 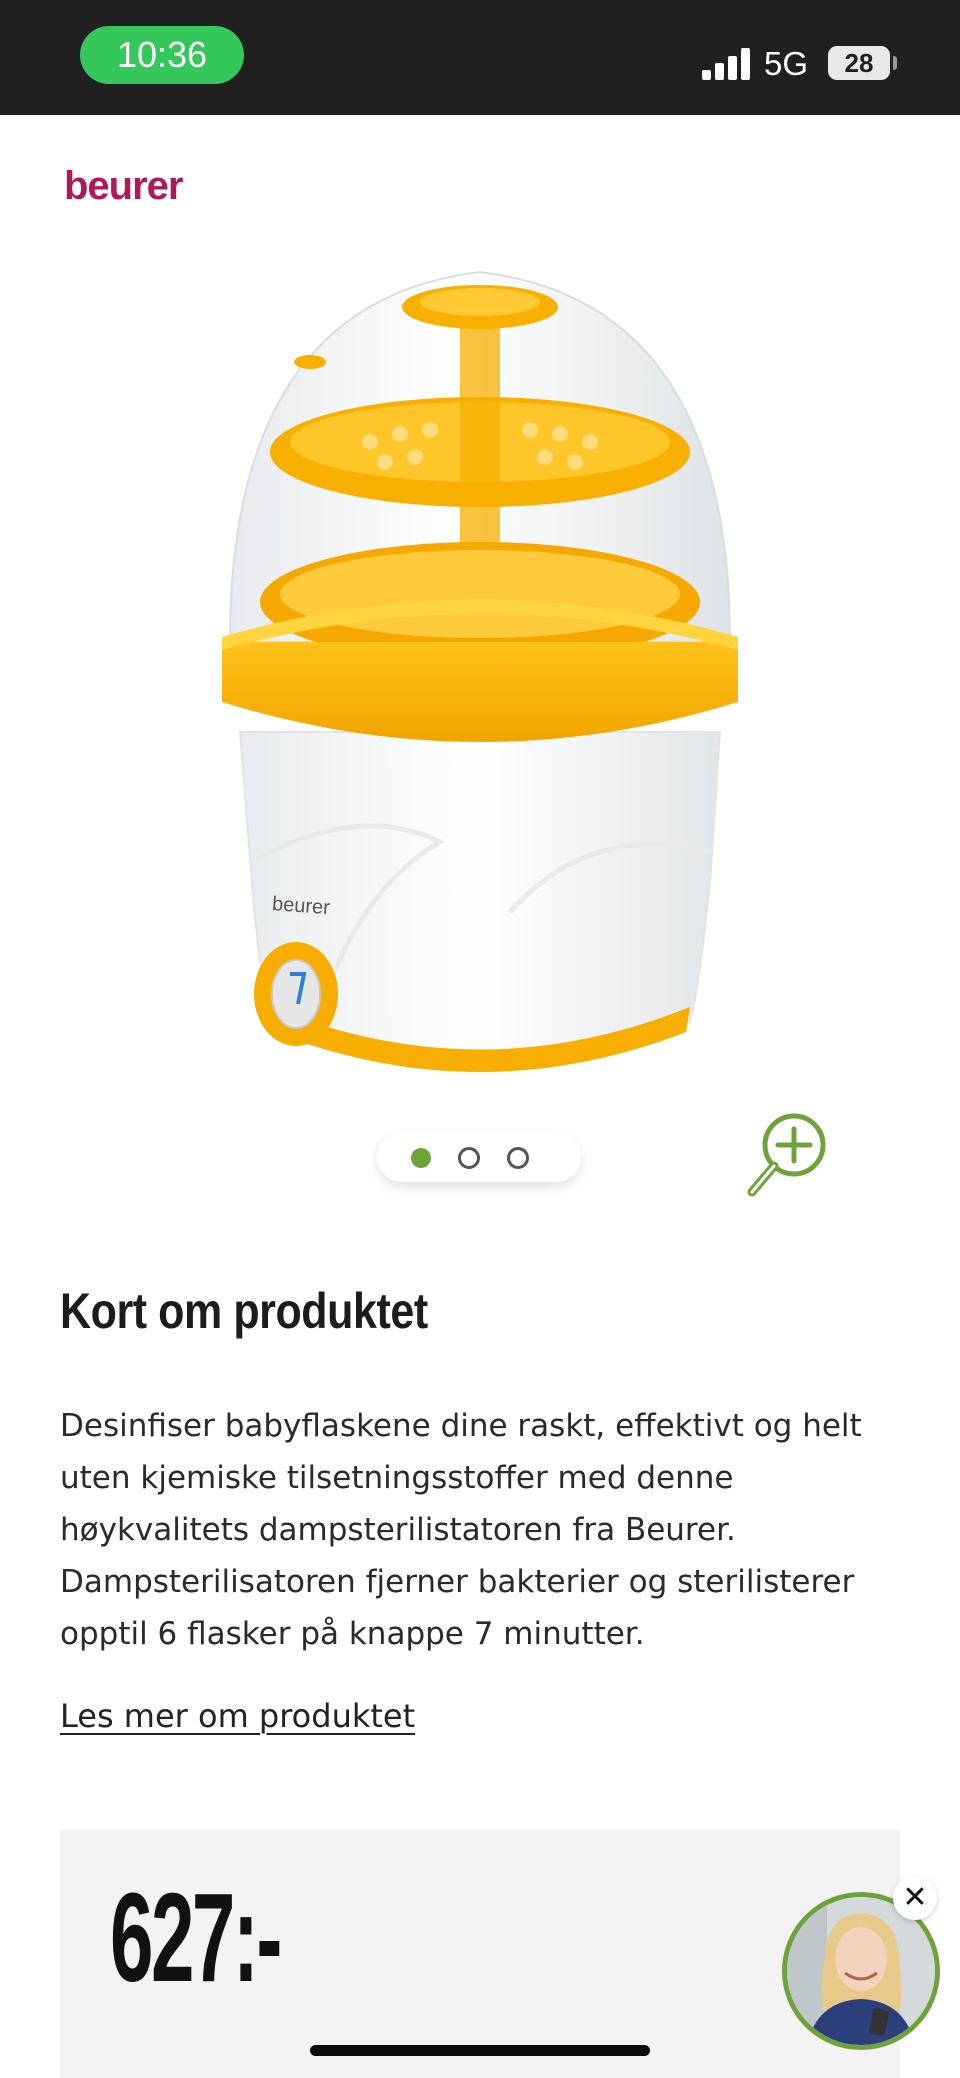 I want to click on home-indicator, so click(x=480, y=2050).